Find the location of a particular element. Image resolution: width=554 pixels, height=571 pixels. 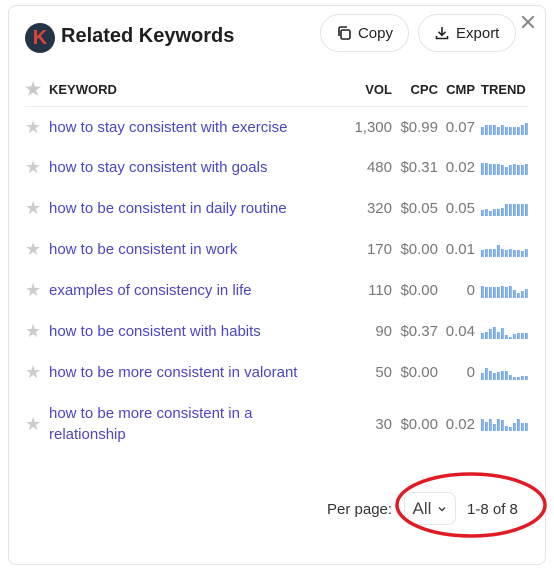

volume-cell: 480 is located at coordinates (379, 167).